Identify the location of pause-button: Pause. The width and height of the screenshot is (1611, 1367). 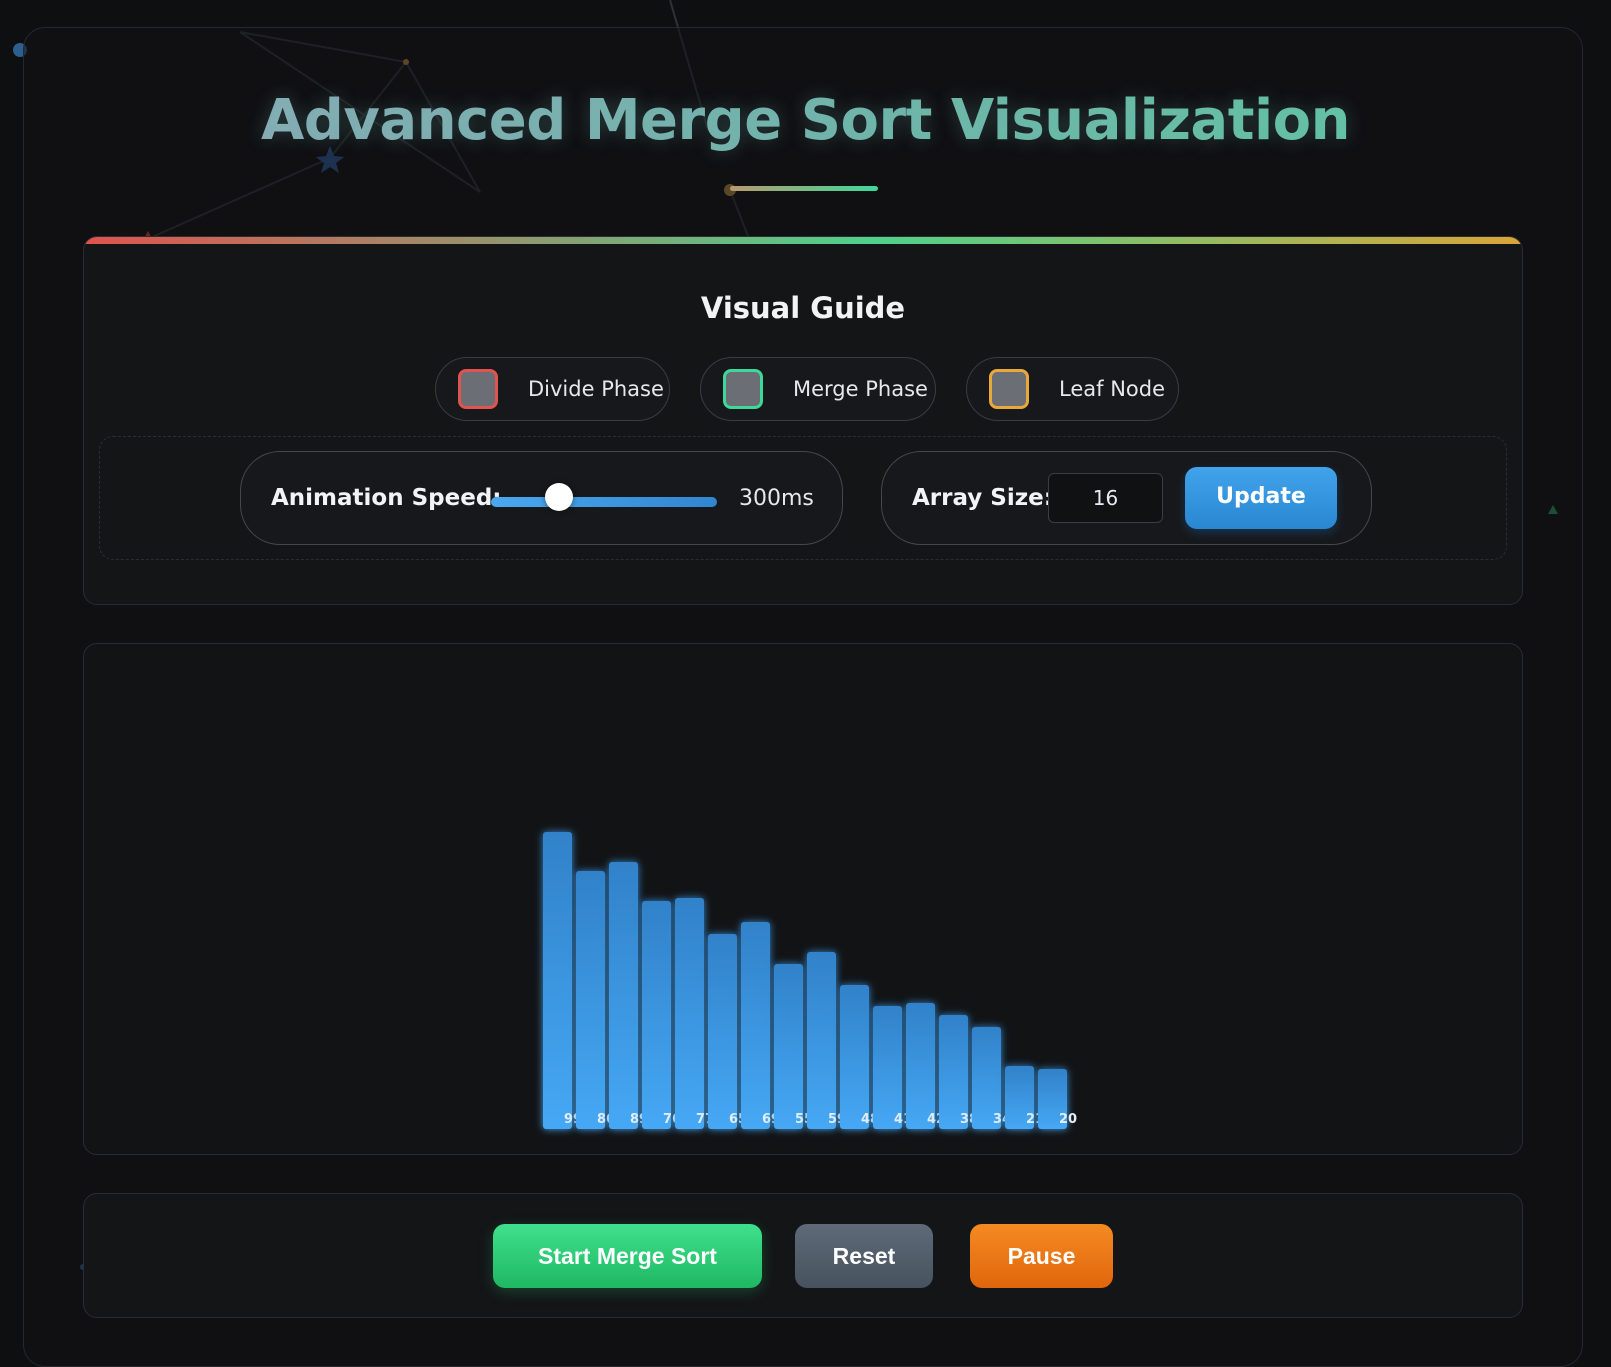
(1041, 1256).